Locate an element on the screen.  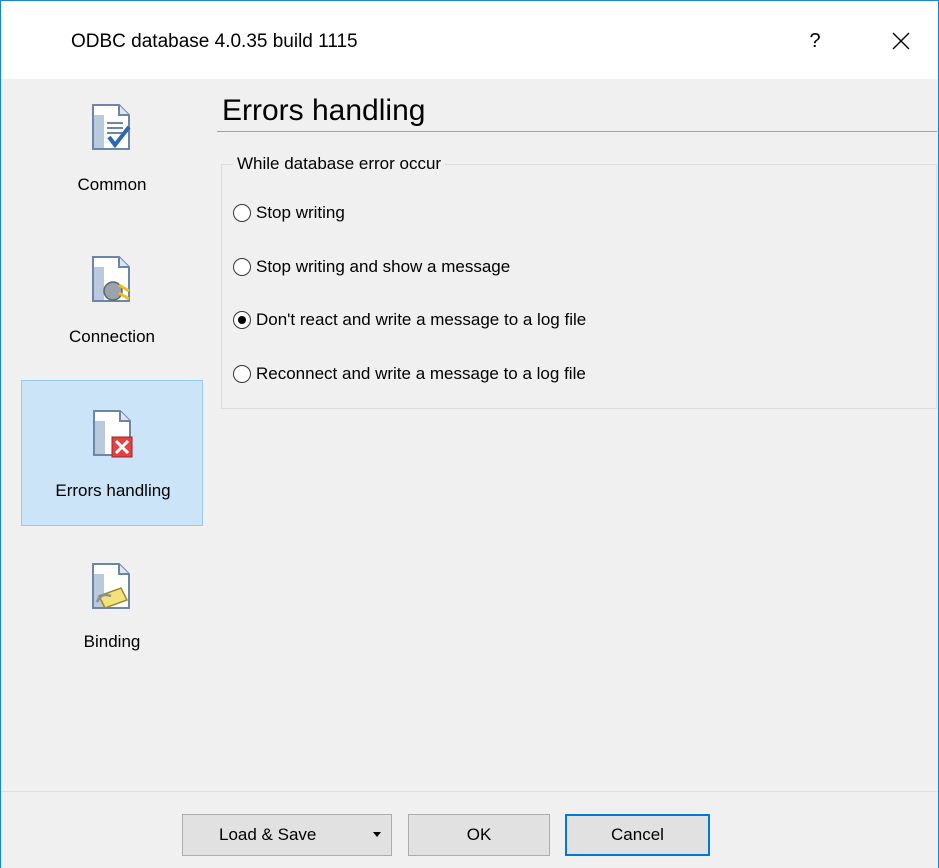
document-check-icon is located at coordinates (111, 127).